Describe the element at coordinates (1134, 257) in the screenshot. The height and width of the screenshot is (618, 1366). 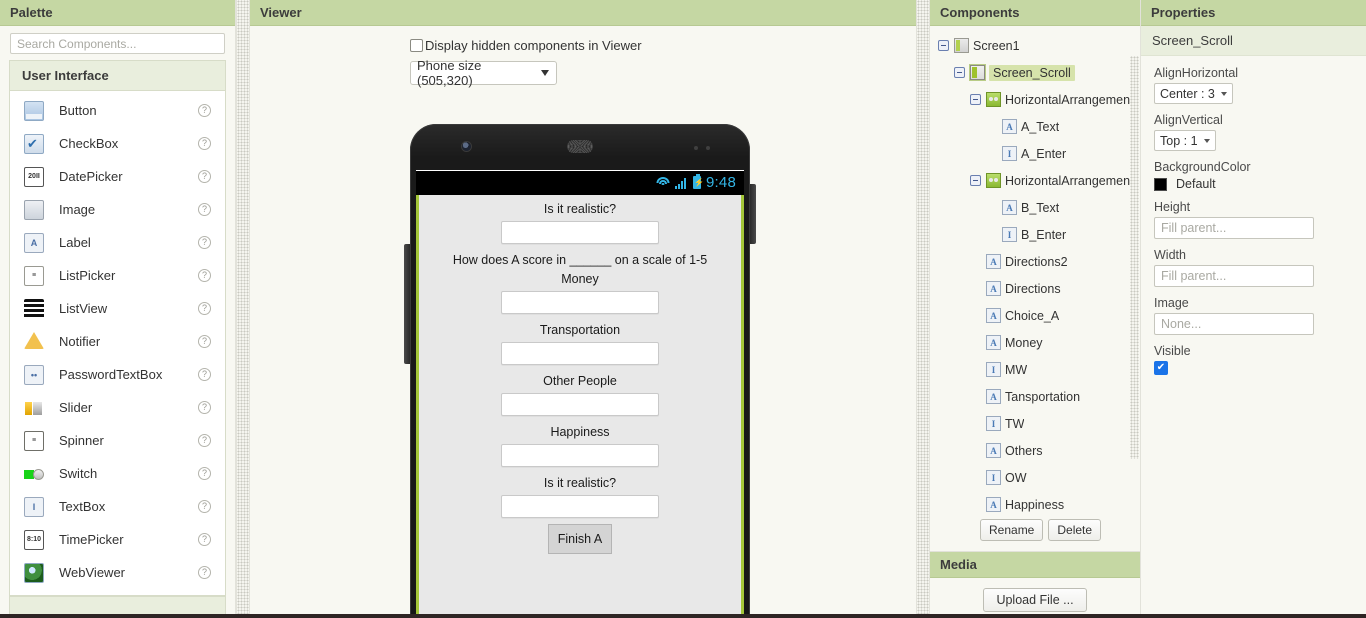
I see `components-scrollbar` at that location.